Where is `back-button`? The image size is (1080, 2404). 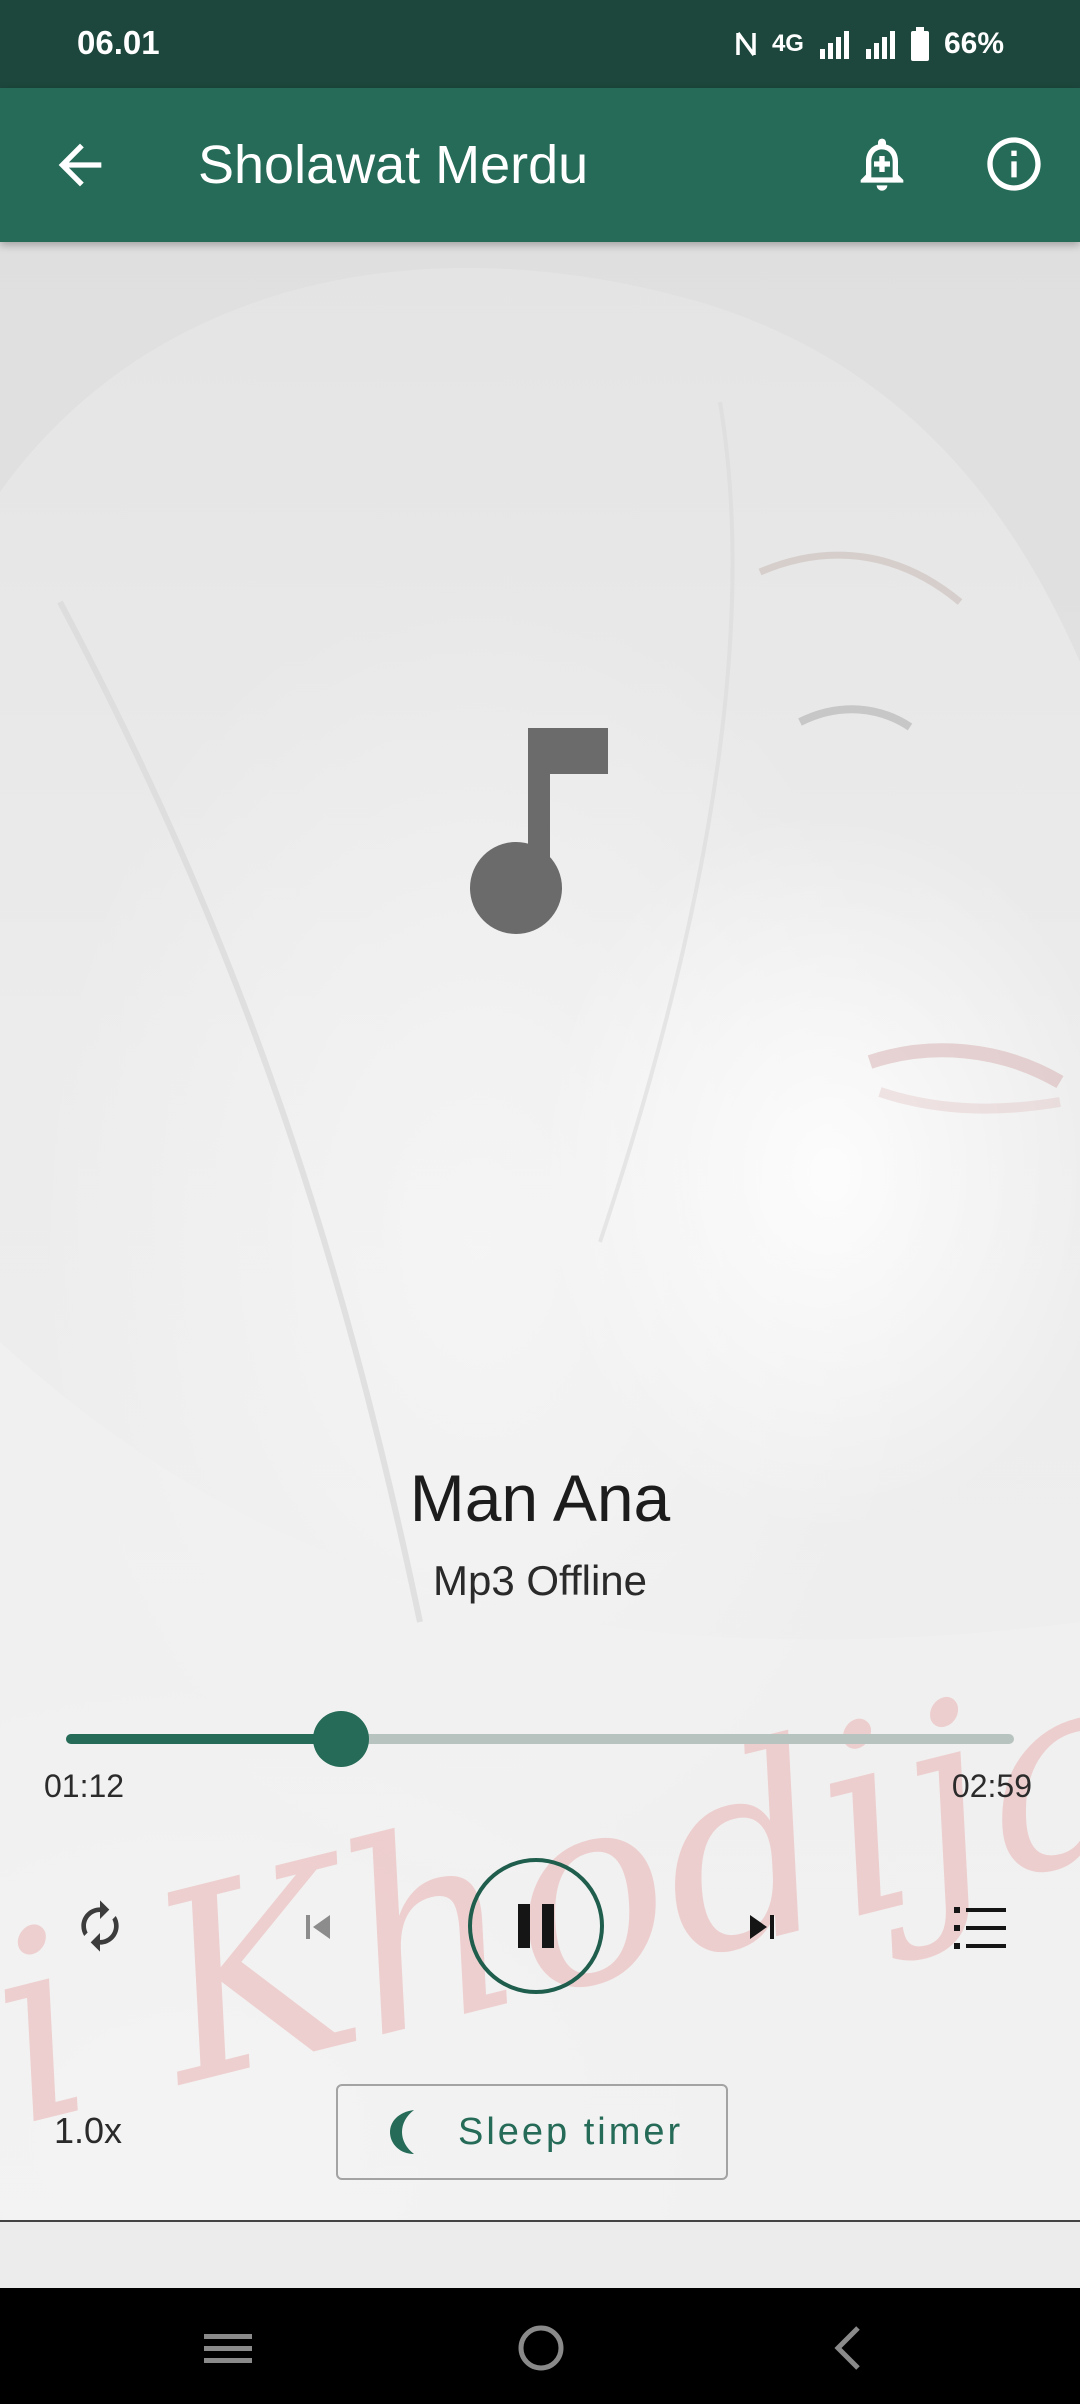
back-button is located at coordinates (80, 165).